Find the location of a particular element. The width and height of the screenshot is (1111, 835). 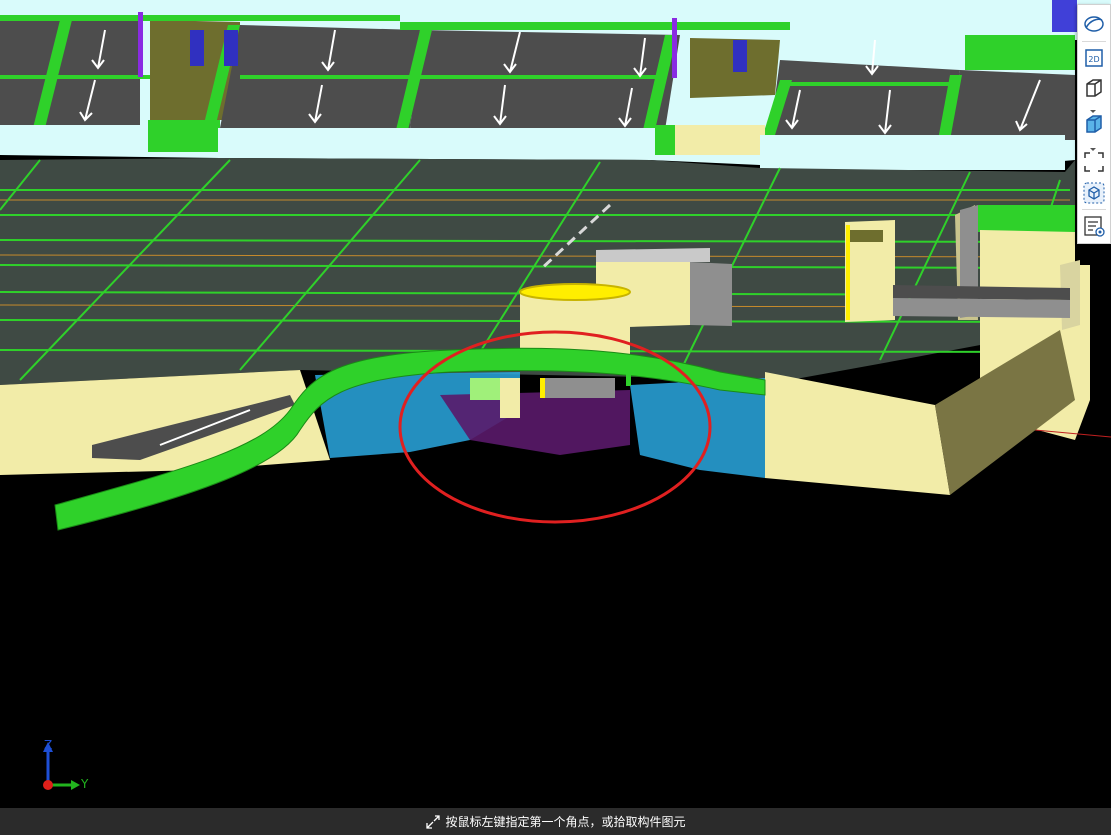

2d-view-label: 2D is located at coordinates (1093, 59).